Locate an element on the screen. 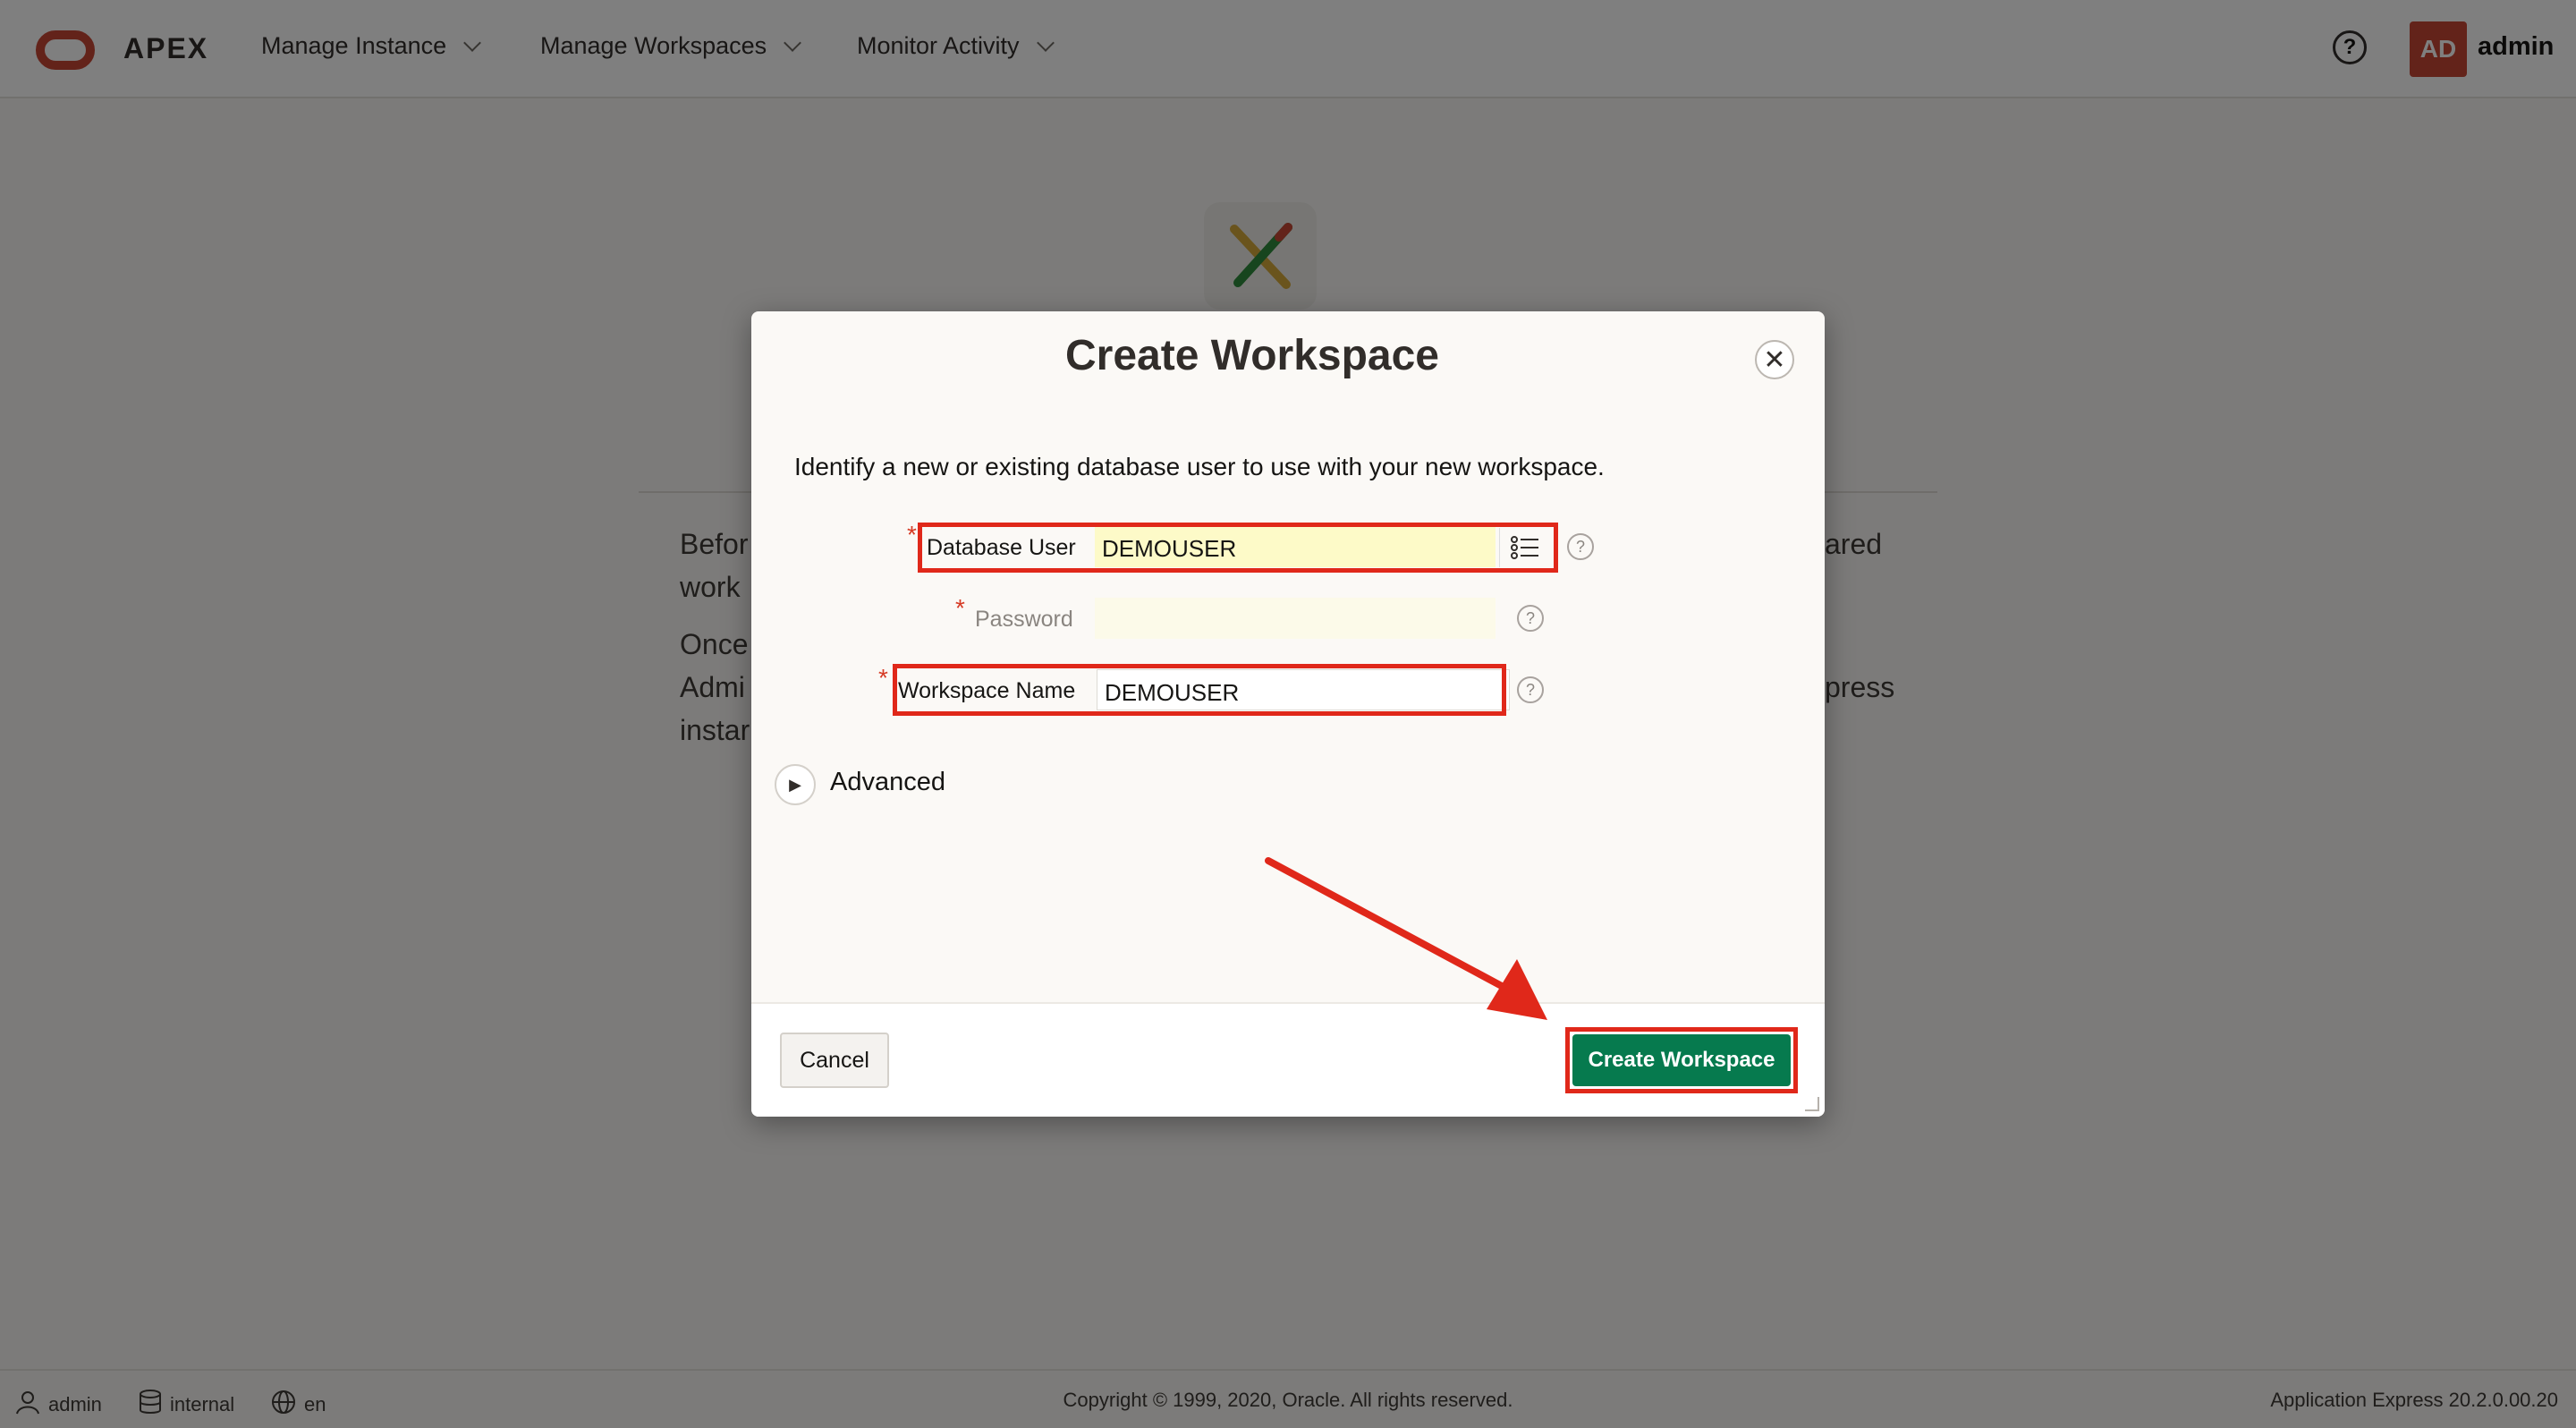  create-button-highlight is located at coordinates (1681, 1060).